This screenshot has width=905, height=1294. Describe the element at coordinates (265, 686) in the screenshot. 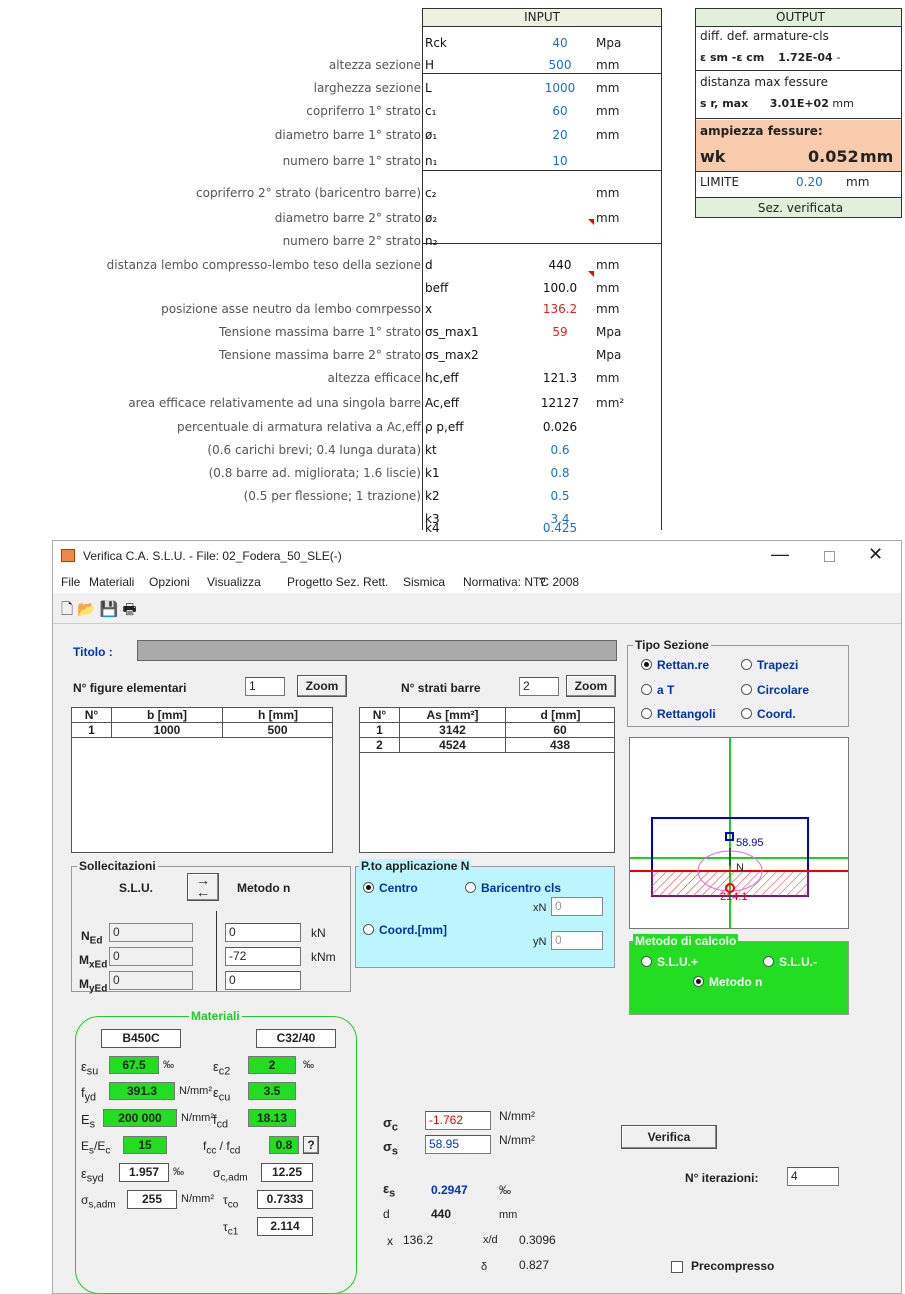

I see `n-figure-input: 1` at that location.